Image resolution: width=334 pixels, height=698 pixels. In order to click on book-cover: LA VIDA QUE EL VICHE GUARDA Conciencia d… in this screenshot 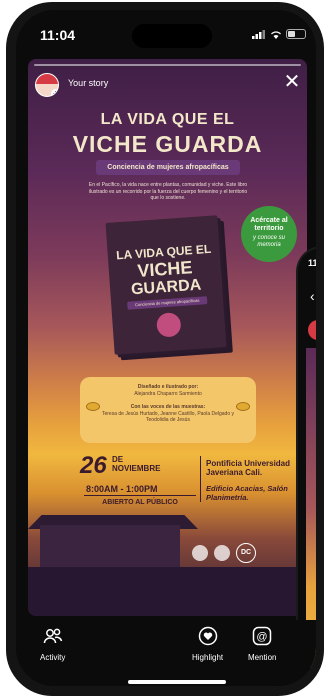, I will do `click(166, 285)`.